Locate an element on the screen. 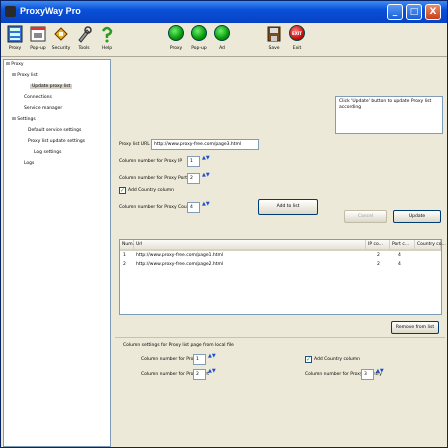 The image size is (448, 448). maximize-button: □ is located at coordinates (414, 12).